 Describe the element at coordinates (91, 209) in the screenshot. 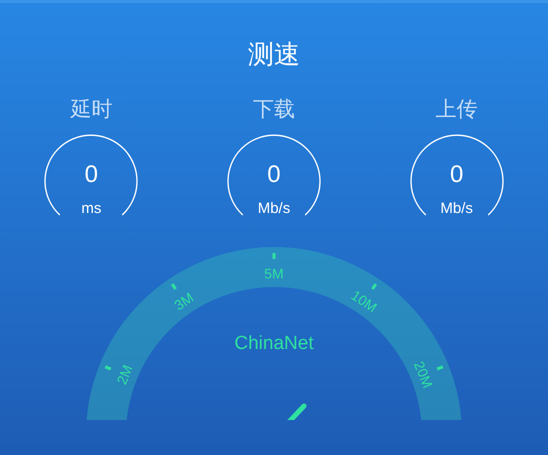

I see `metric-unit: ms` at that location.